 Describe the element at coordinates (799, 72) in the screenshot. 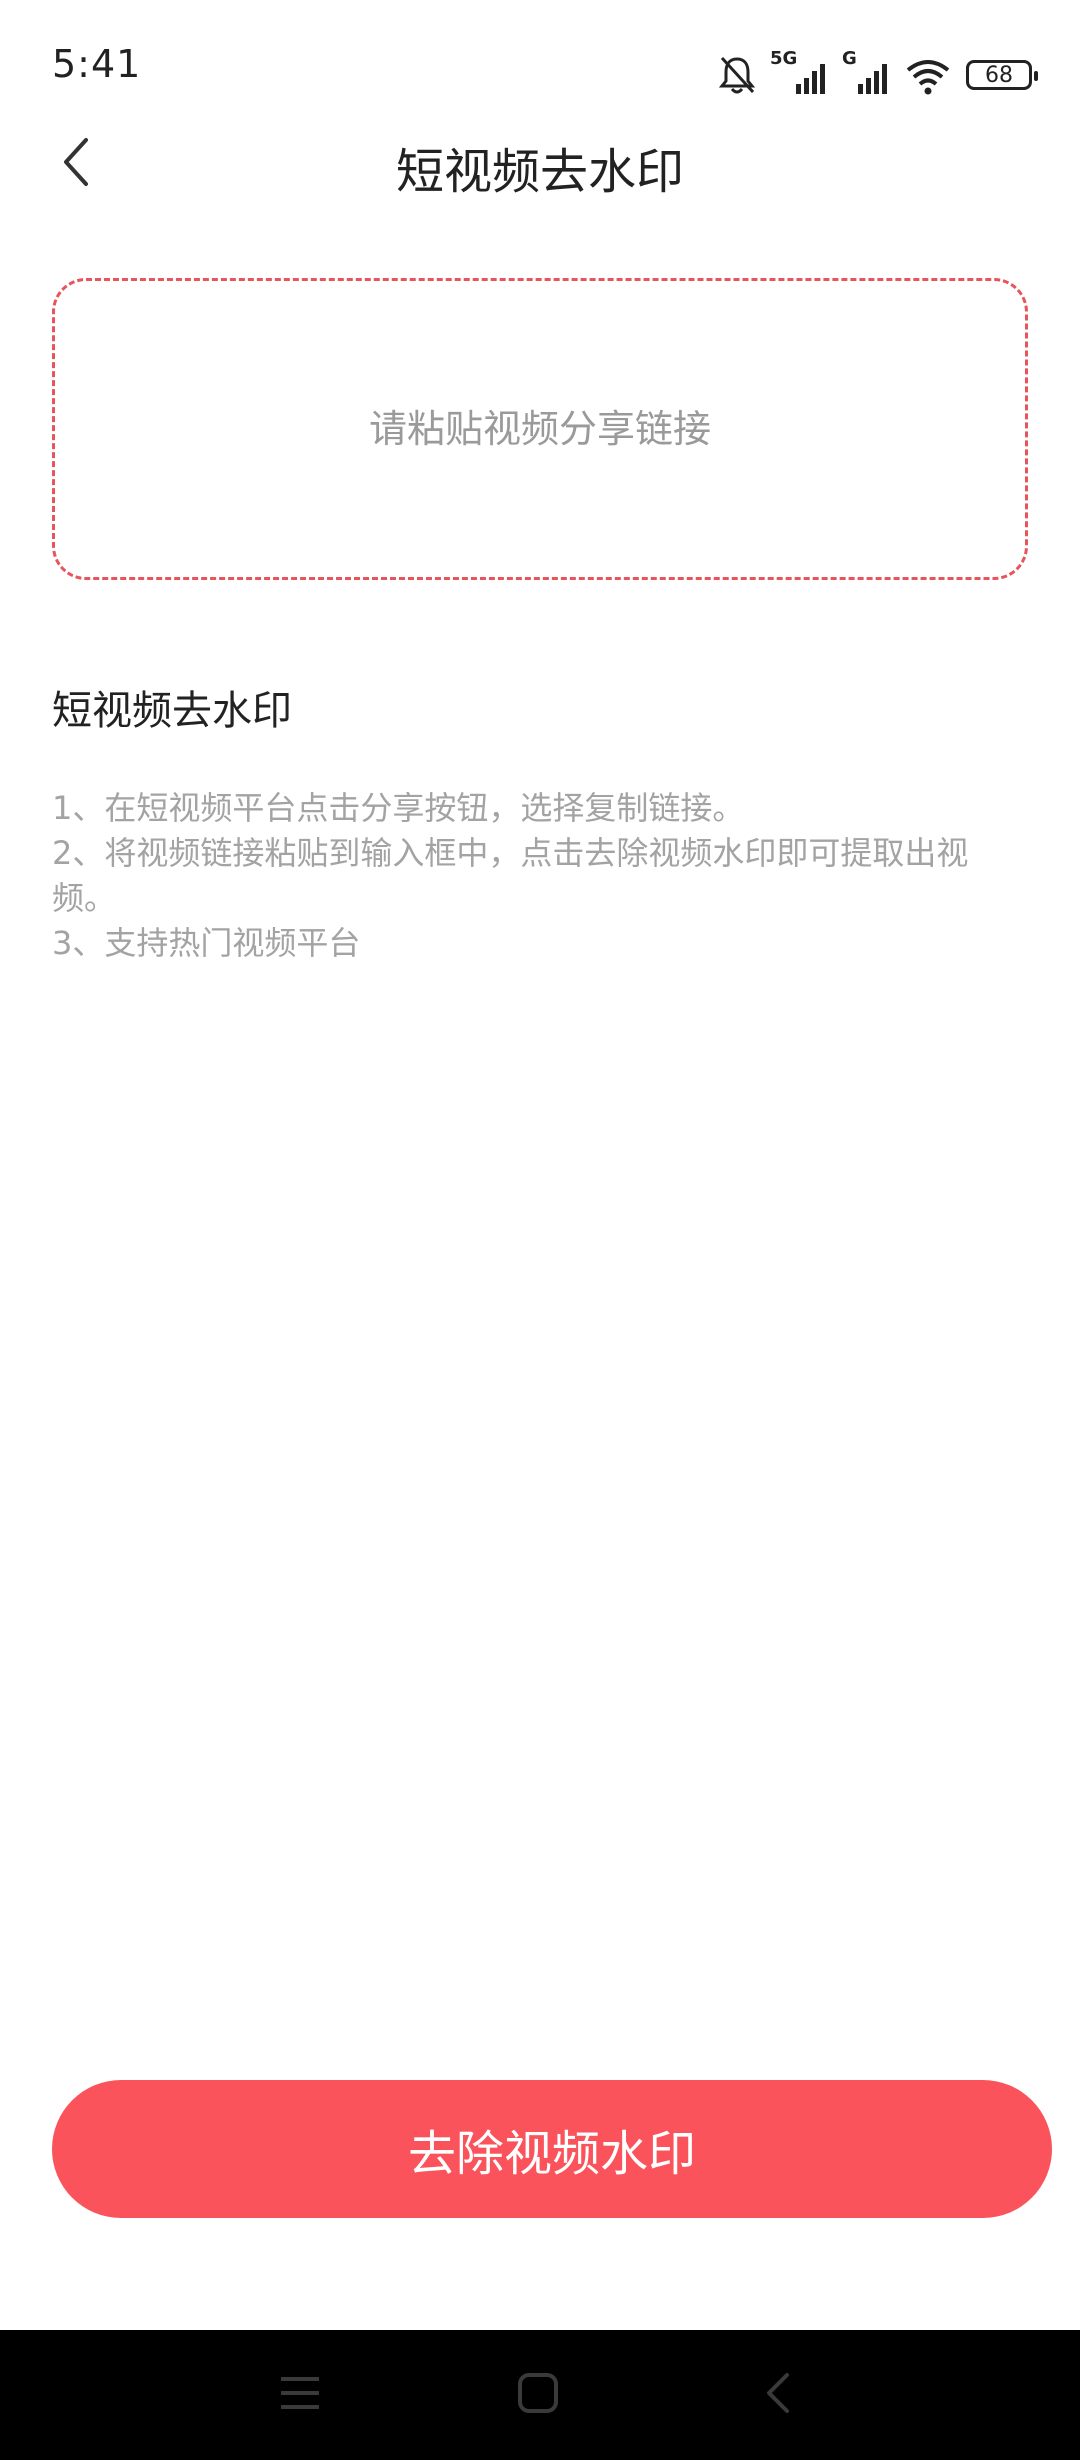

I see `signal-5g-icon: 5G` at that location.